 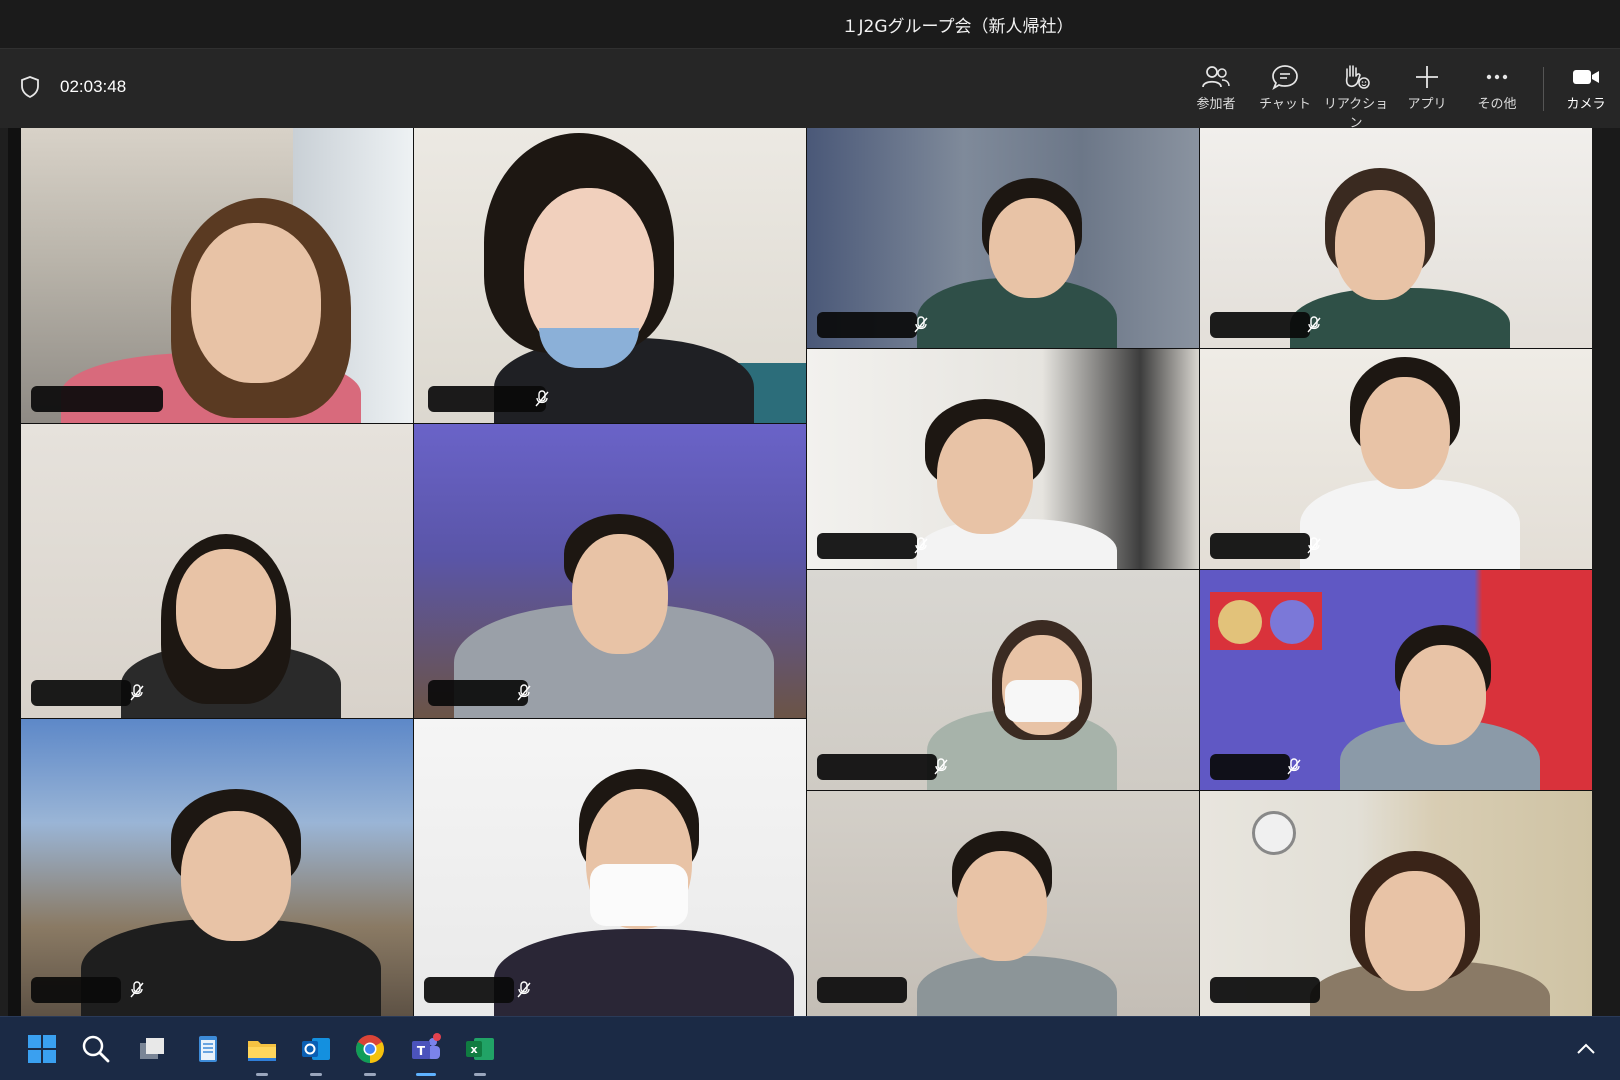 I want to click on windows-start-icon, so click(x=42, y=1049).